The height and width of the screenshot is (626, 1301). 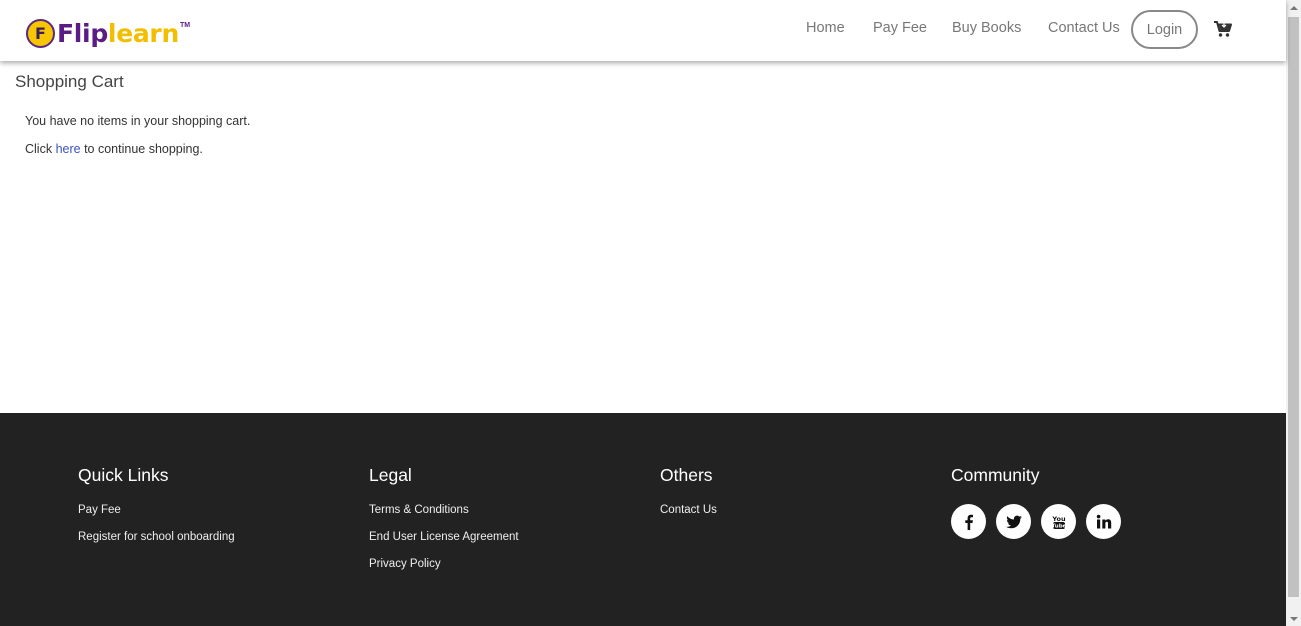 What do you see at coordinates (69, 81) in the screenshot?
I see `page-title: Shopping Cart` at bounding box center [69, 81].